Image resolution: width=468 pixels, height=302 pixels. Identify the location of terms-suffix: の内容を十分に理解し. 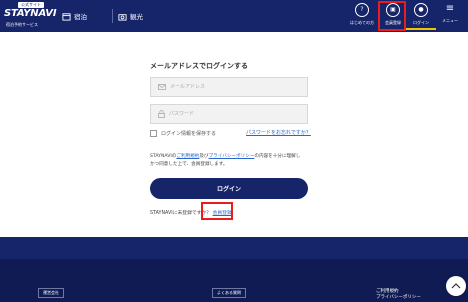
(277, 156).